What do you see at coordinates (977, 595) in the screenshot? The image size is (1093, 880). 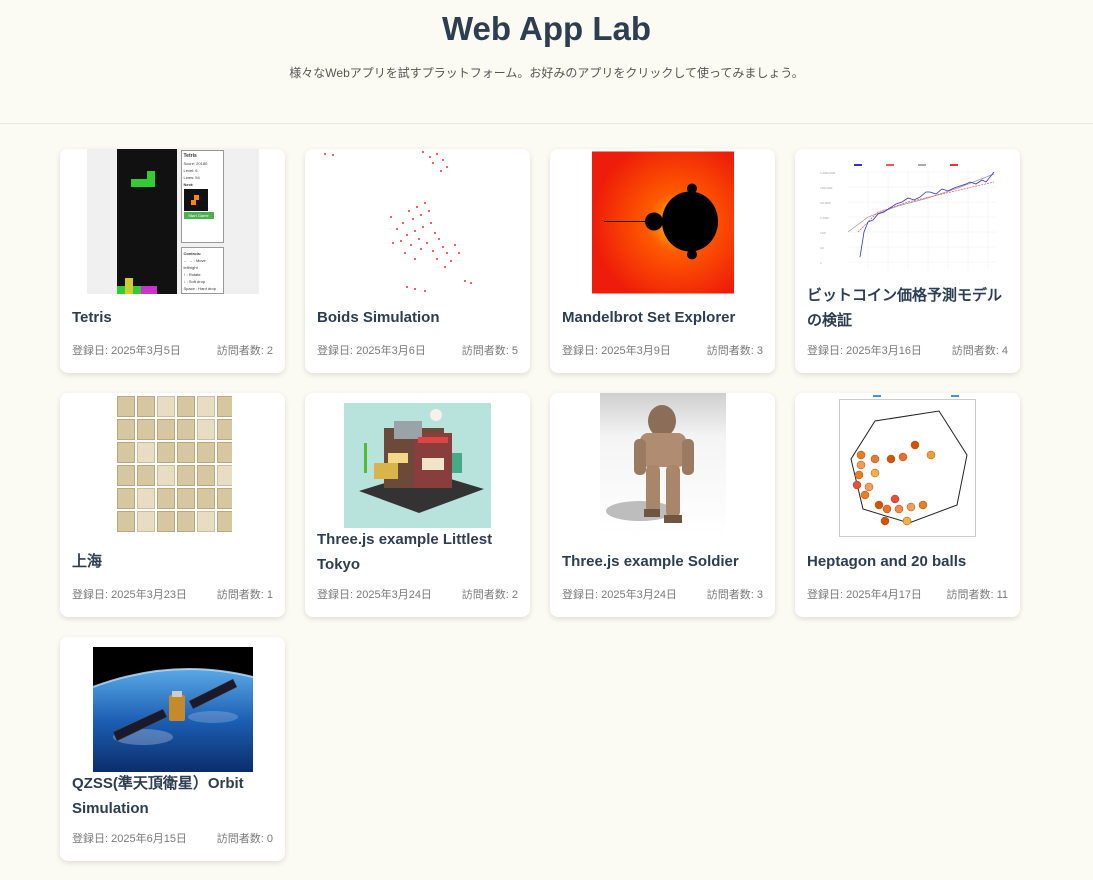 I see `app-visits: 訪問者数: 11` at bounding box center [977, 595].